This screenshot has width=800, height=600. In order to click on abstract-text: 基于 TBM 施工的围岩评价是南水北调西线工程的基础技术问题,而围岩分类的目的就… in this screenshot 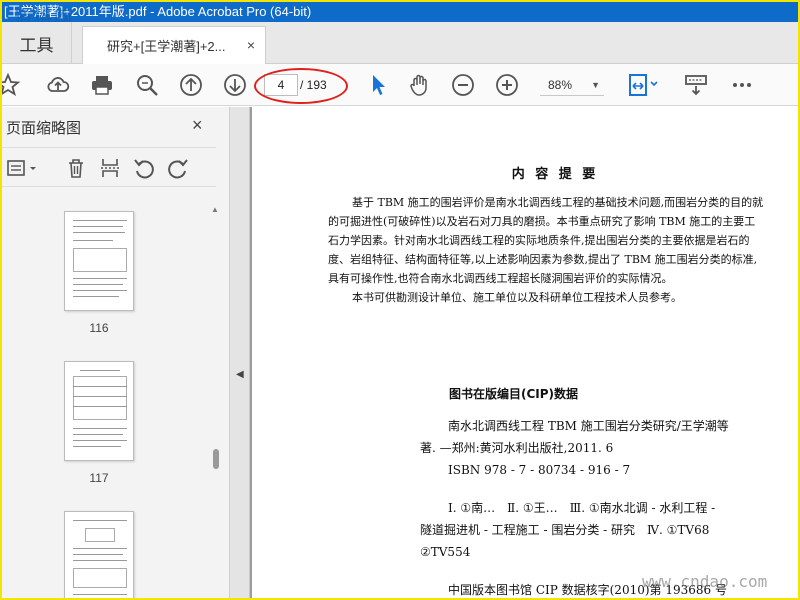, I will do `click(563, 250)`.